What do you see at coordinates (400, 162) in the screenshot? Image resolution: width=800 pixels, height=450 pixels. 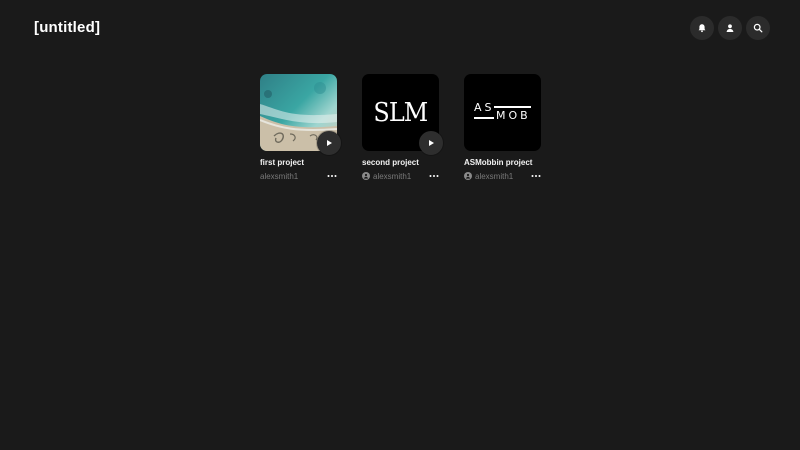 I see `project-title: second project` at bounding box center [400, 162].